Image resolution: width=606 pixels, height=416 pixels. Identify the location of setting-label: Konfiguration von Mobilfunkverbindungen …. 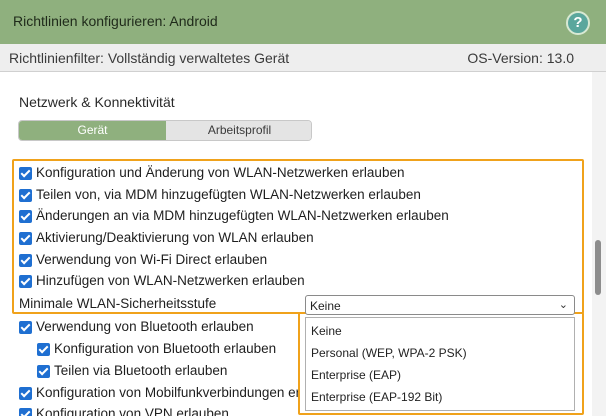
(167, 392).